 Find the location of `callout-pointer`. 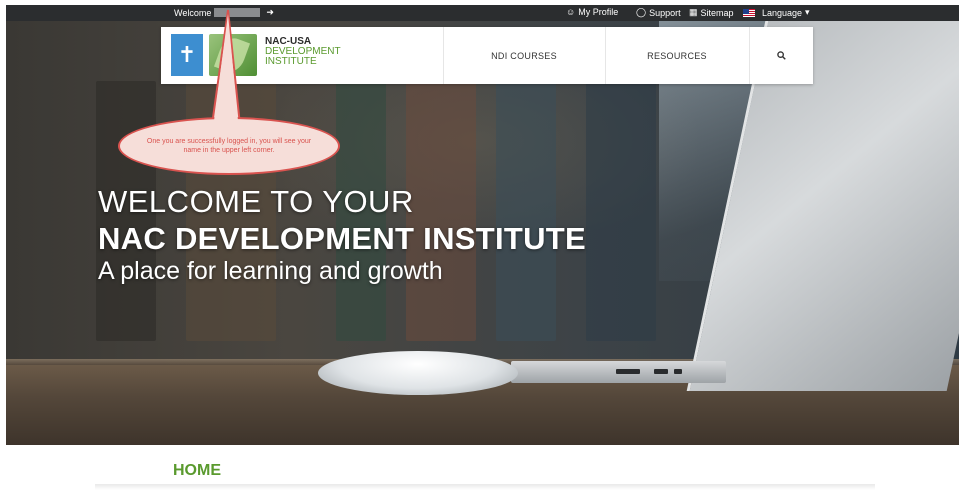

callout-pointer is located at coordinates (226, 67).